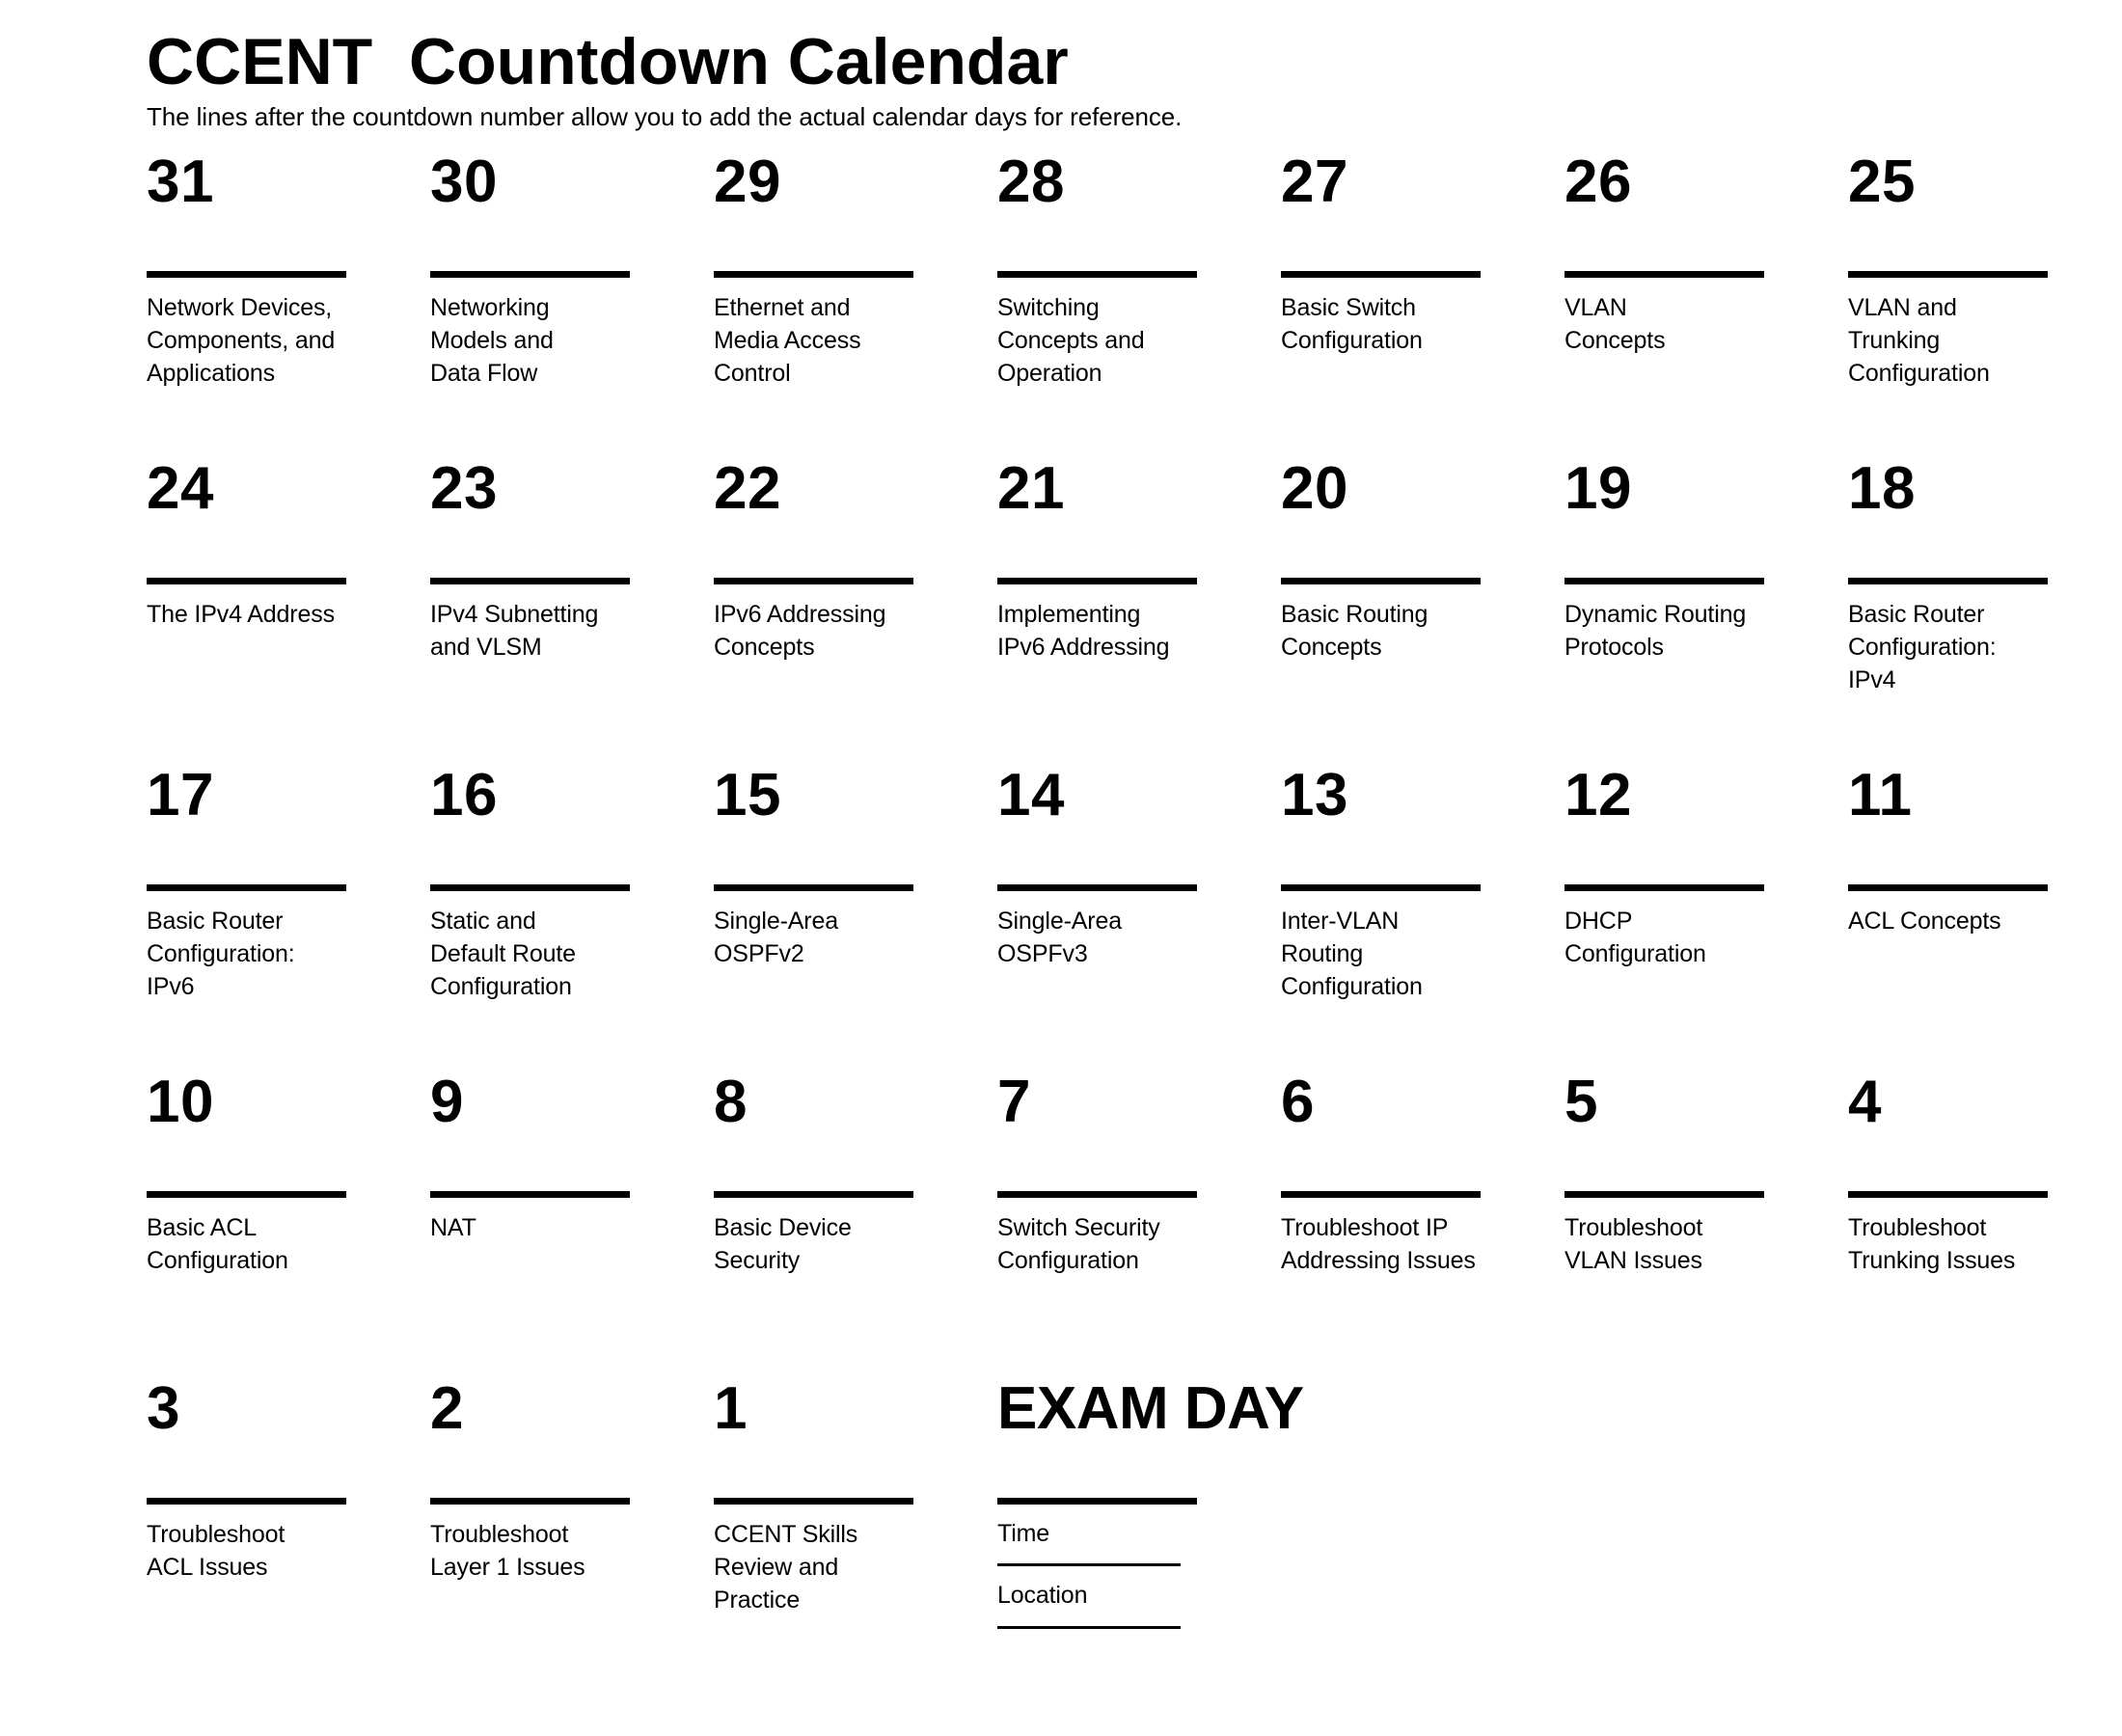 The height and width of the screenshot is (1736, 2122). What do you see at coordinates (1352, 953) in the screenshot?
I see `topic-label: Inter-VLAN Routing Configuration` at bounding box center [1352, 953].